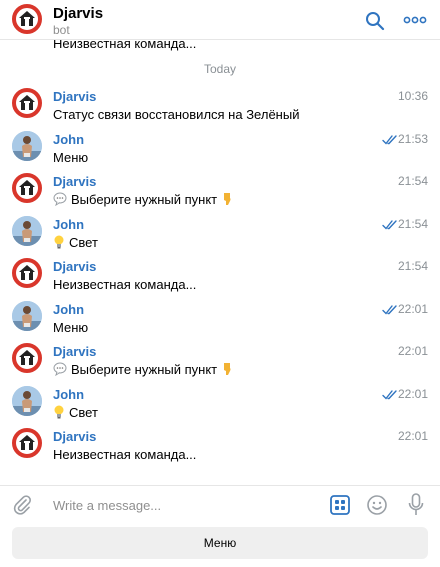 This screenshot has height=567, width=440. Describe the element at coordinates (61, 30) in the screenshot. I see `chat-subtitle: bot` at that location.